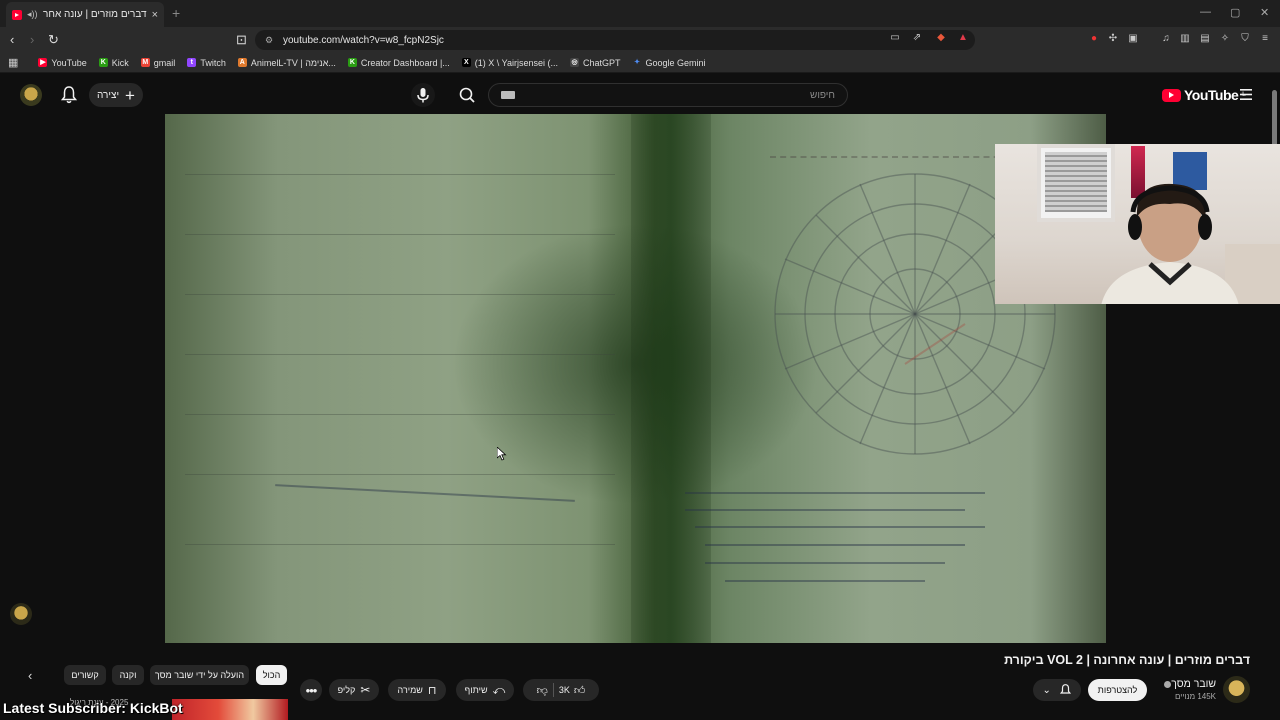 The width and height of the screenshot is (1280, 720). What do you see at coordinates (206, 63) in the screenshot?
I see `bookmark-twitch: t Twitch` at bounding box center [206, 63].